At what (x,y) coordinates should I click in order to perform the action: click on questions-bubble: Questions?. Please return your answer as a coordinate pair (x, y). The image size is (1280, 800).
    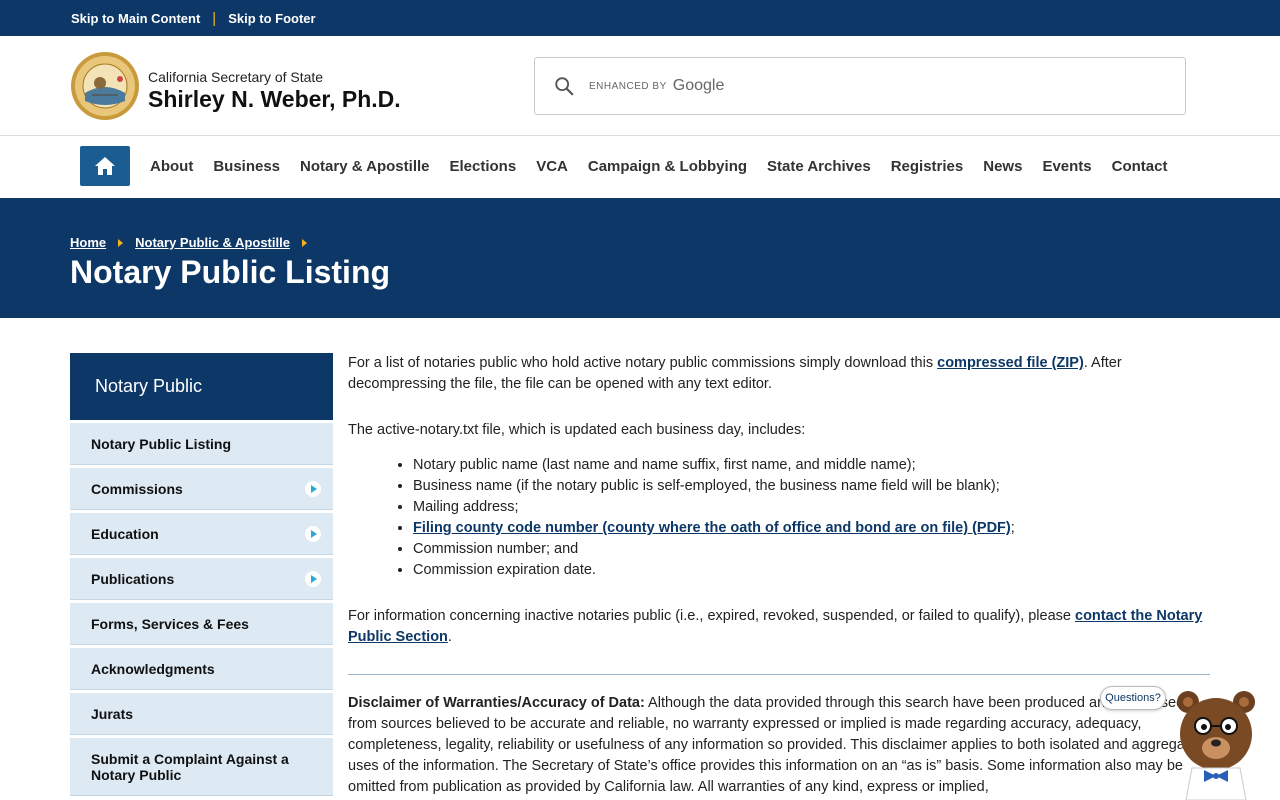
    Looking at the image, I should click on (1133, 698).